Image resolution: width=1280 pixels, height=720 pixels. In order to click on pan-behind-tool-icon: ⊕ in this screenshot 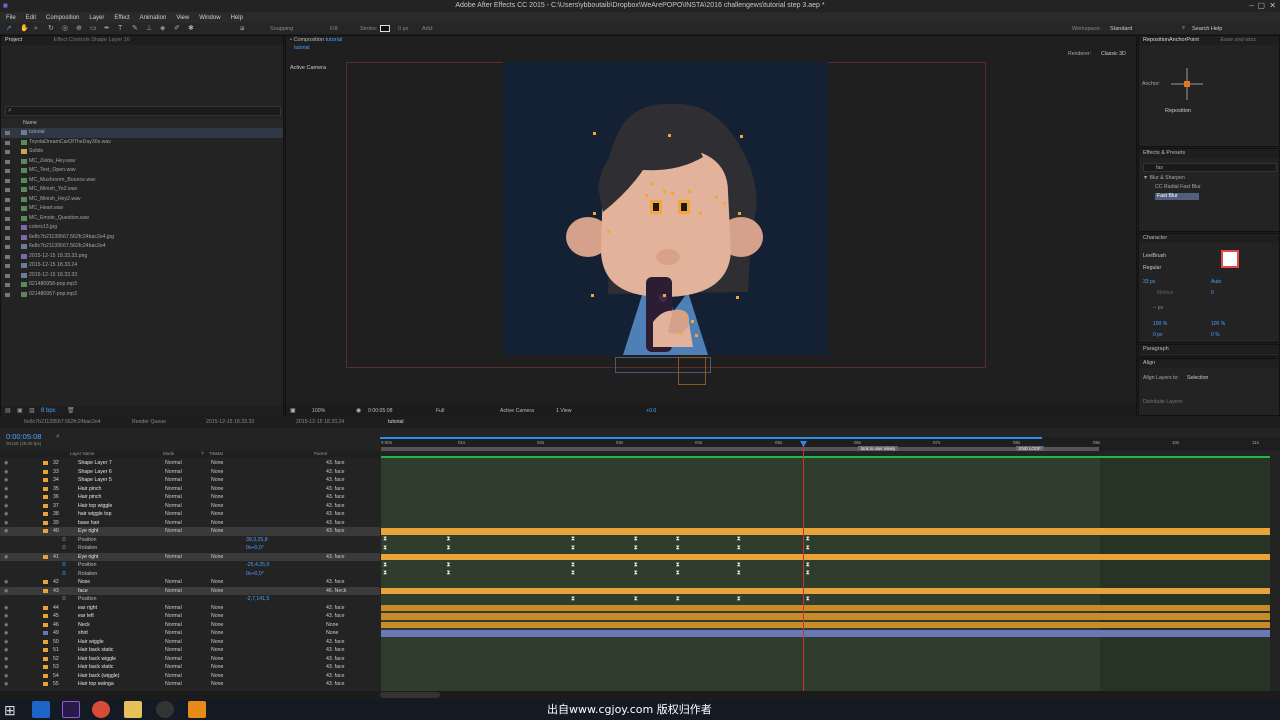, I will do `click(79, 28)`.